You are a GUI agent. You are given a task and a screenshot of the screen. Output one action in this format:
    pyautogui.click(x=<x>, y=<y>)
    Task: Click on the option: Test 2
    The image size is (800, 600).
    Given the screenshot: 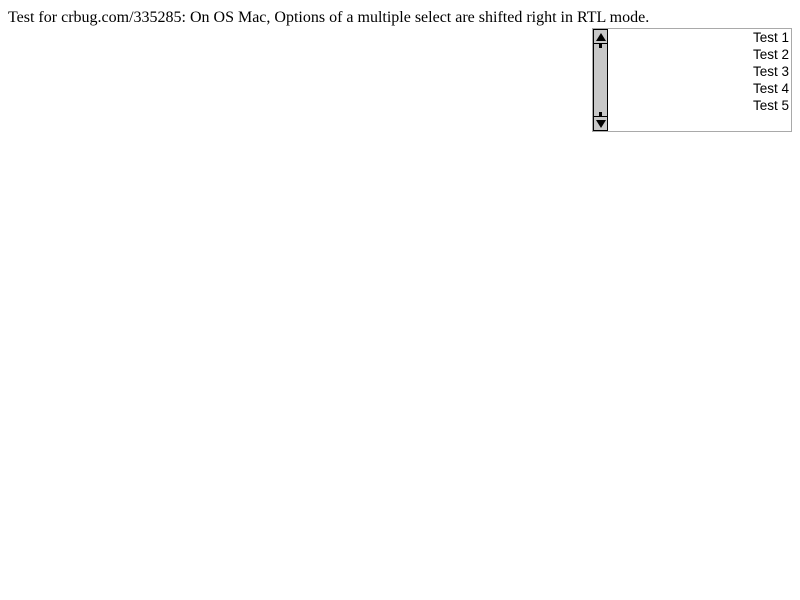 What is the action you would take?
    pyautogui.click(x=699, y=54)
    